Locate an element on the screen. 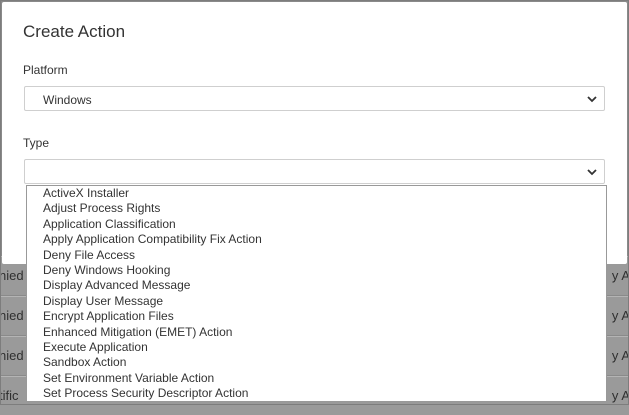 This screenshot has width=629, height=415. type-option: Set Process Security Descriptor Action is located at coordinates (316, 393).